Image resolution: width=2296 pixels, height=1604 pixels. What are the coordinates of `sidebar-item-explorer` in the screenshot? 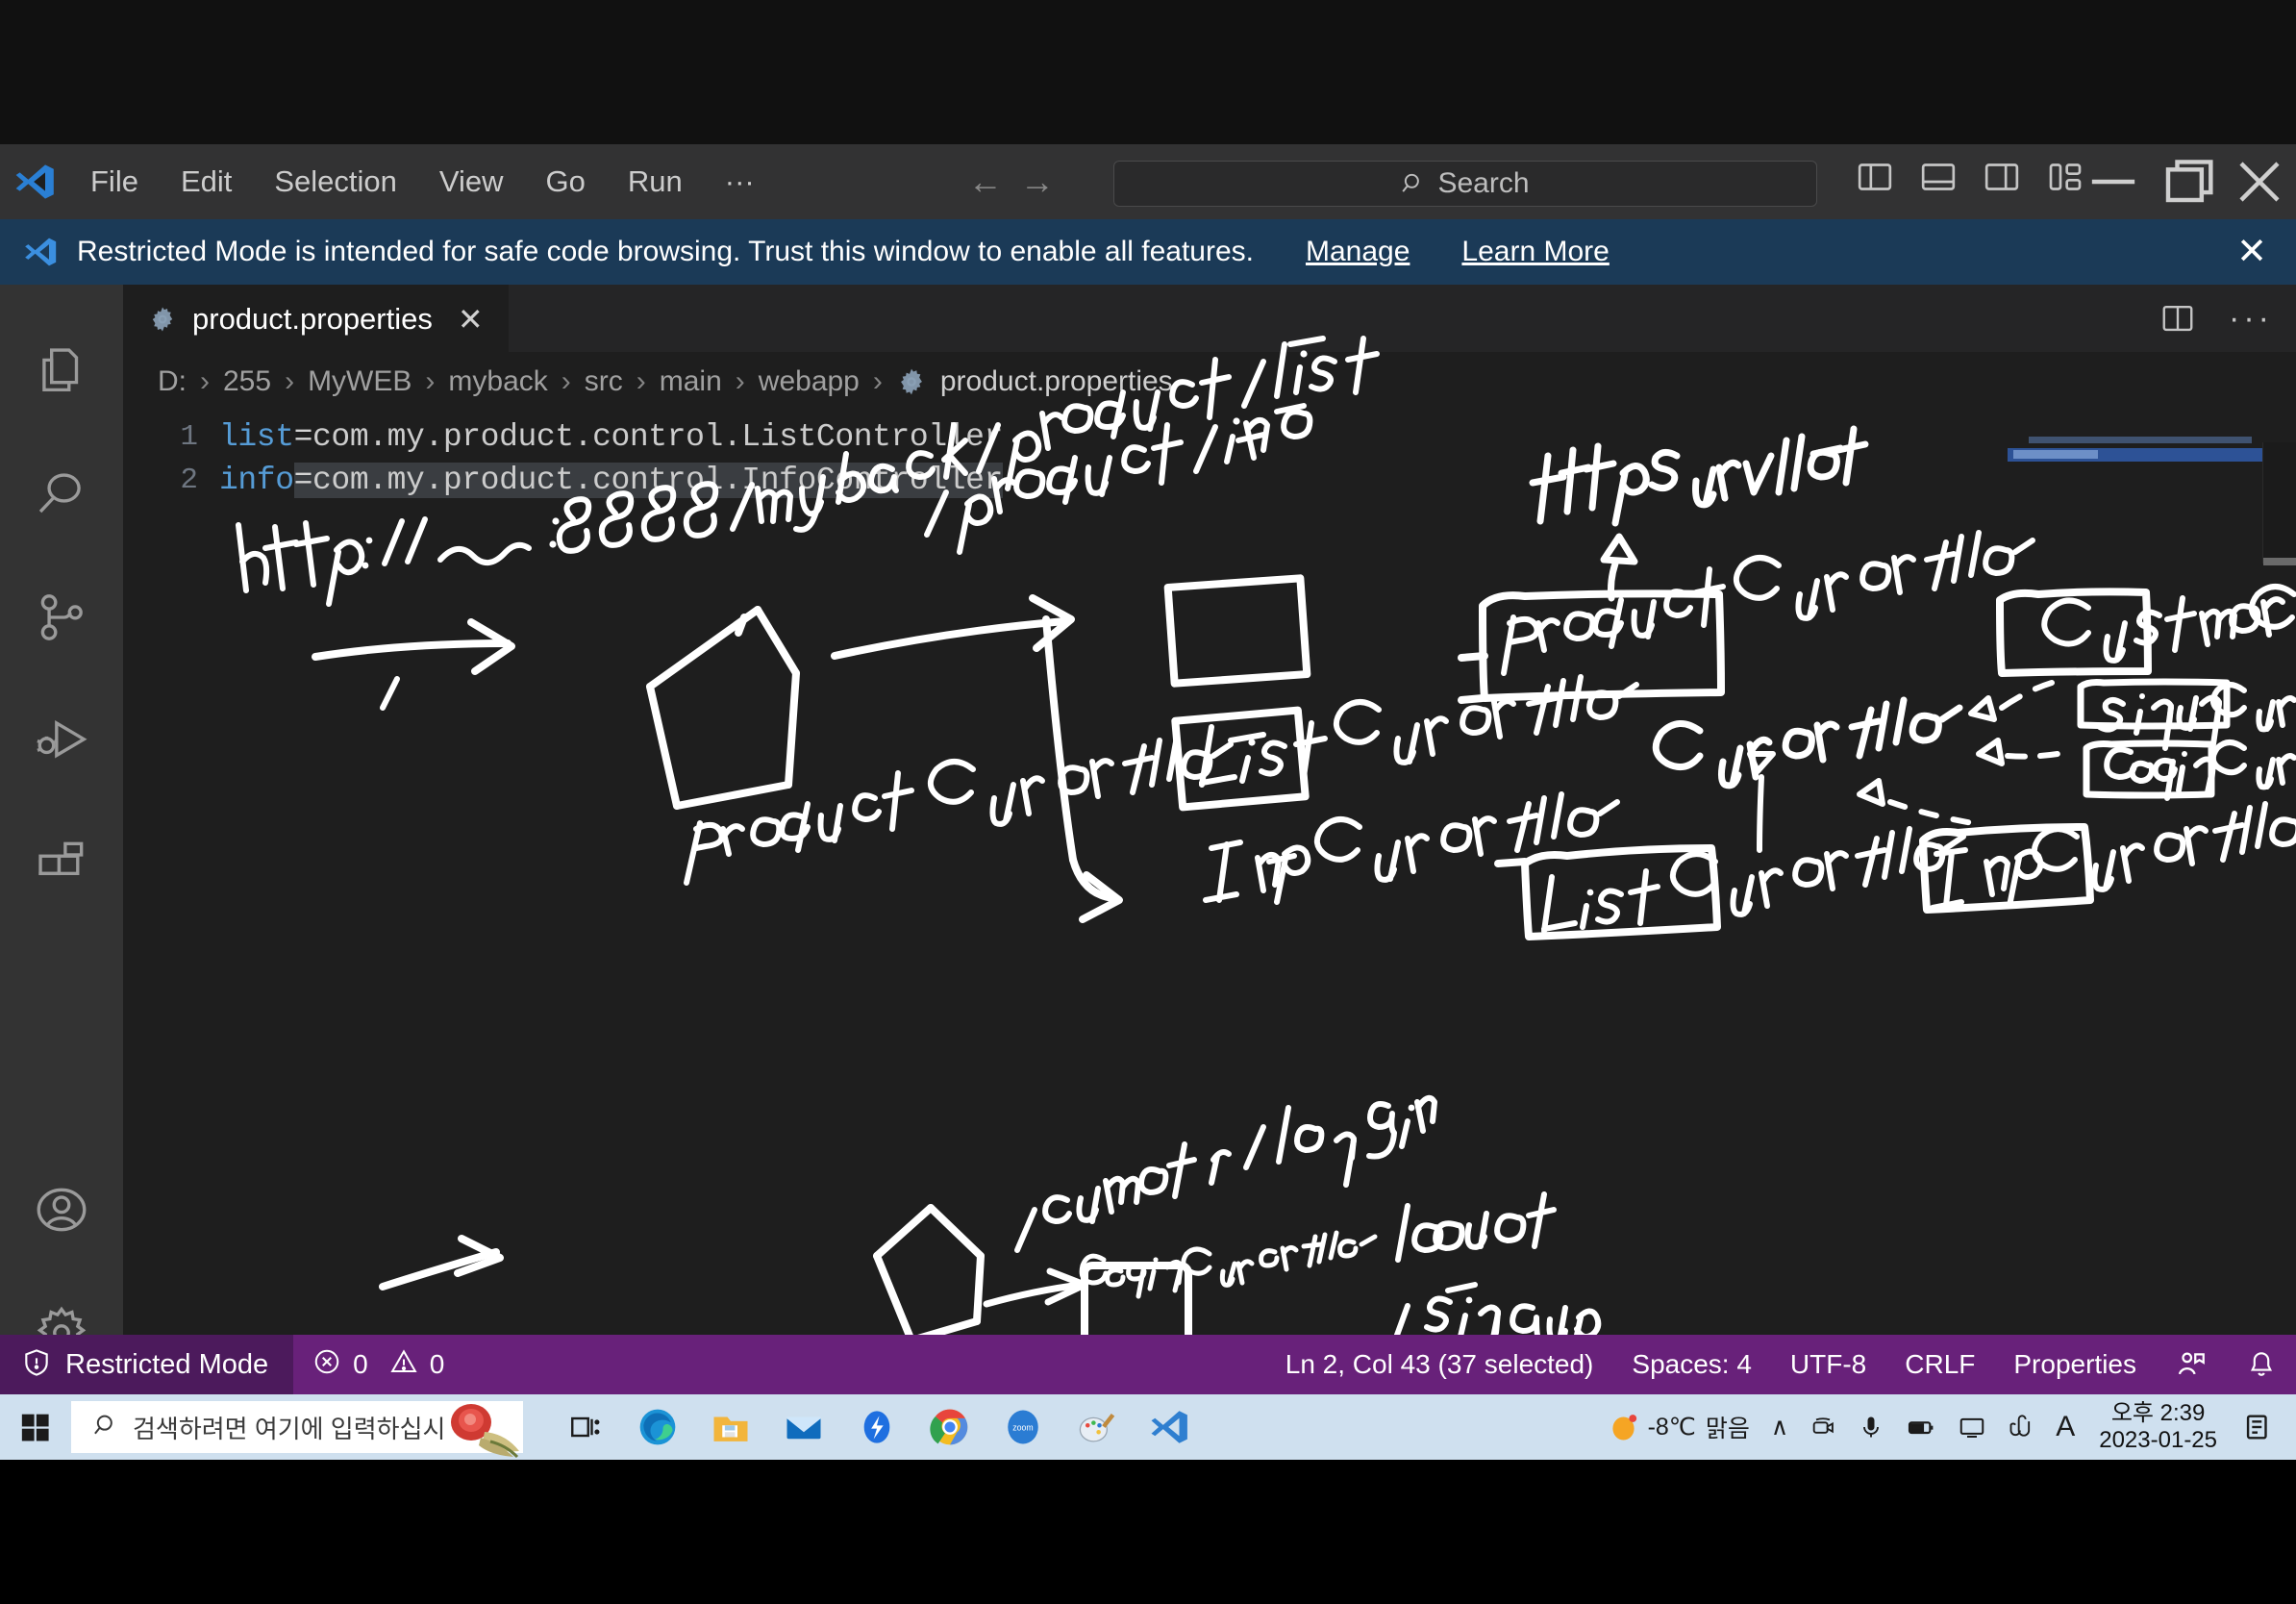 It's located at (61, 371).